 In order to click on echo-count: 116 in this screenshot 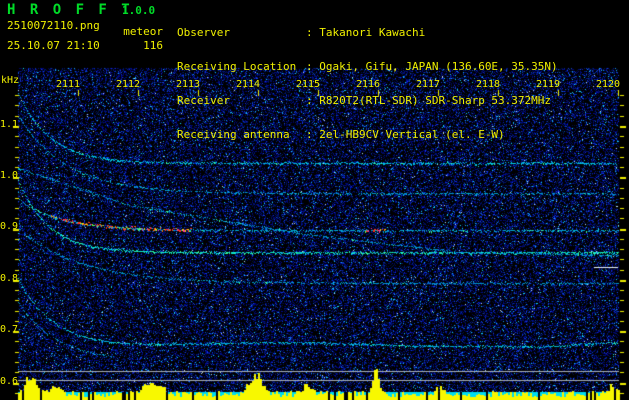, I will do `click(153, 45)`.